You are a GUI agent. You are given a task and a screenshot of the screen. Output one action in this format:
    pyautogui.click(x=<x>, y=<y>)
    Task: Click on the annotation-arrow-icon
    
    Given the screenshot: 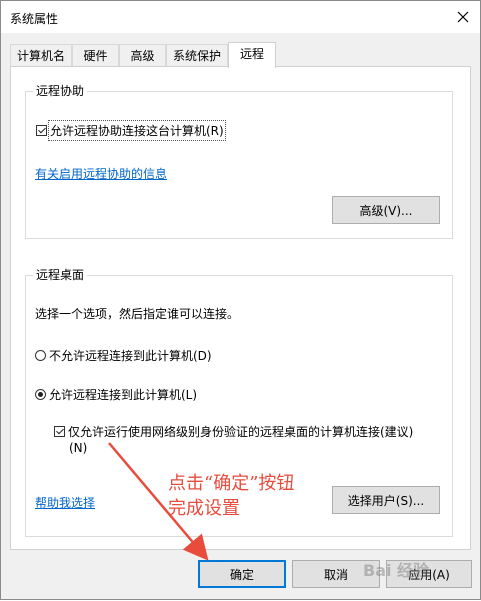 What is the action you would take?
    pyautogui.click(x=158, y=501)
    